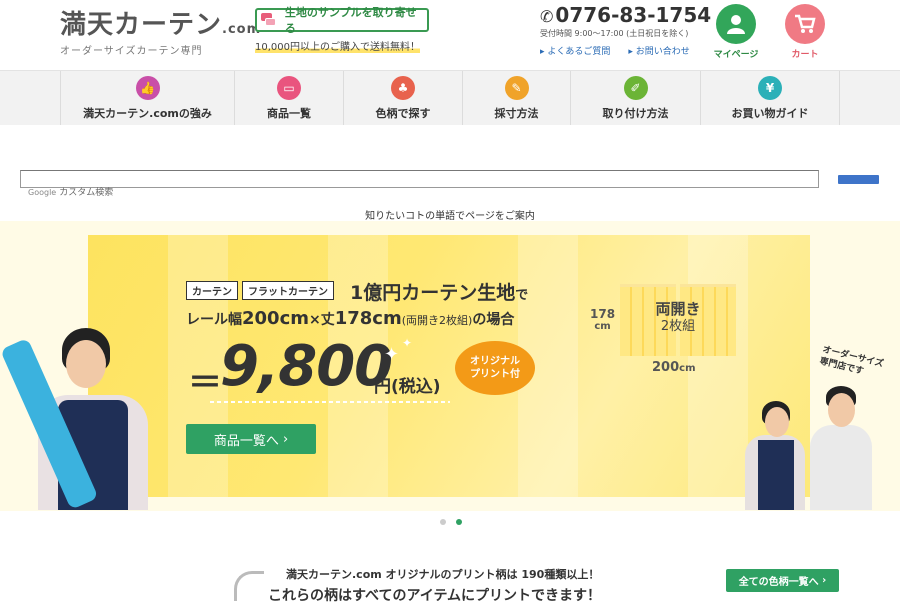  Describe the element at coordinates (342, 20) in the screenshot. I see `request-sample-button: 生地のサンプルを取り寄せる` at that location.